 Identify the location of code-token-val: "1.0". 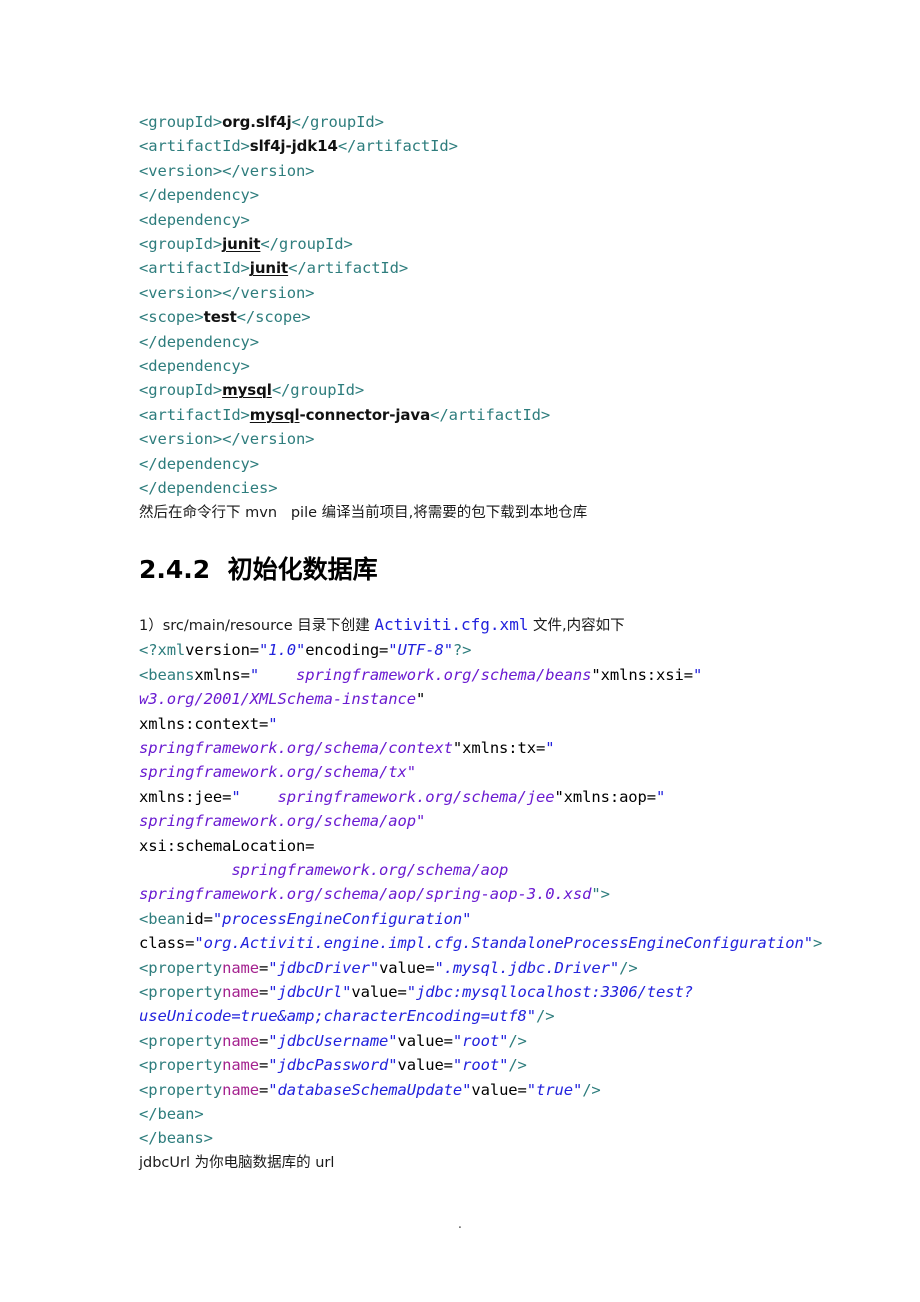
(282, 650).